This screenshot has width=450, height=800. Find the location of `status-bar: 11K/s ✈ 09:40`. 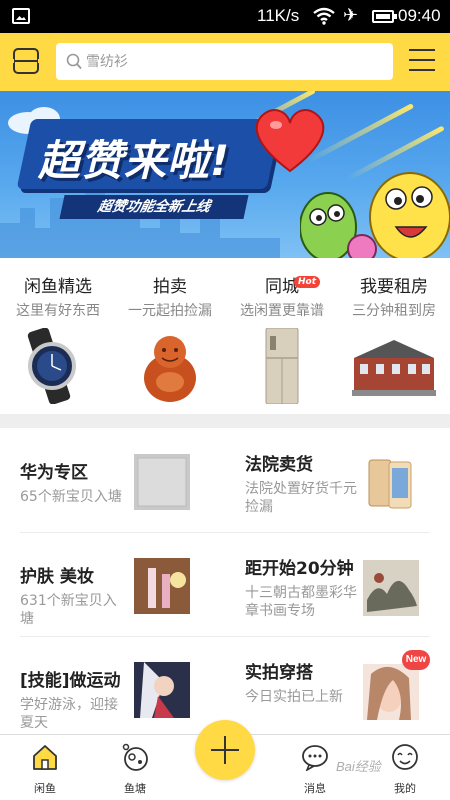

status-bar: 11K/s ✈ 09:40 is located at coordinates (225, 16).